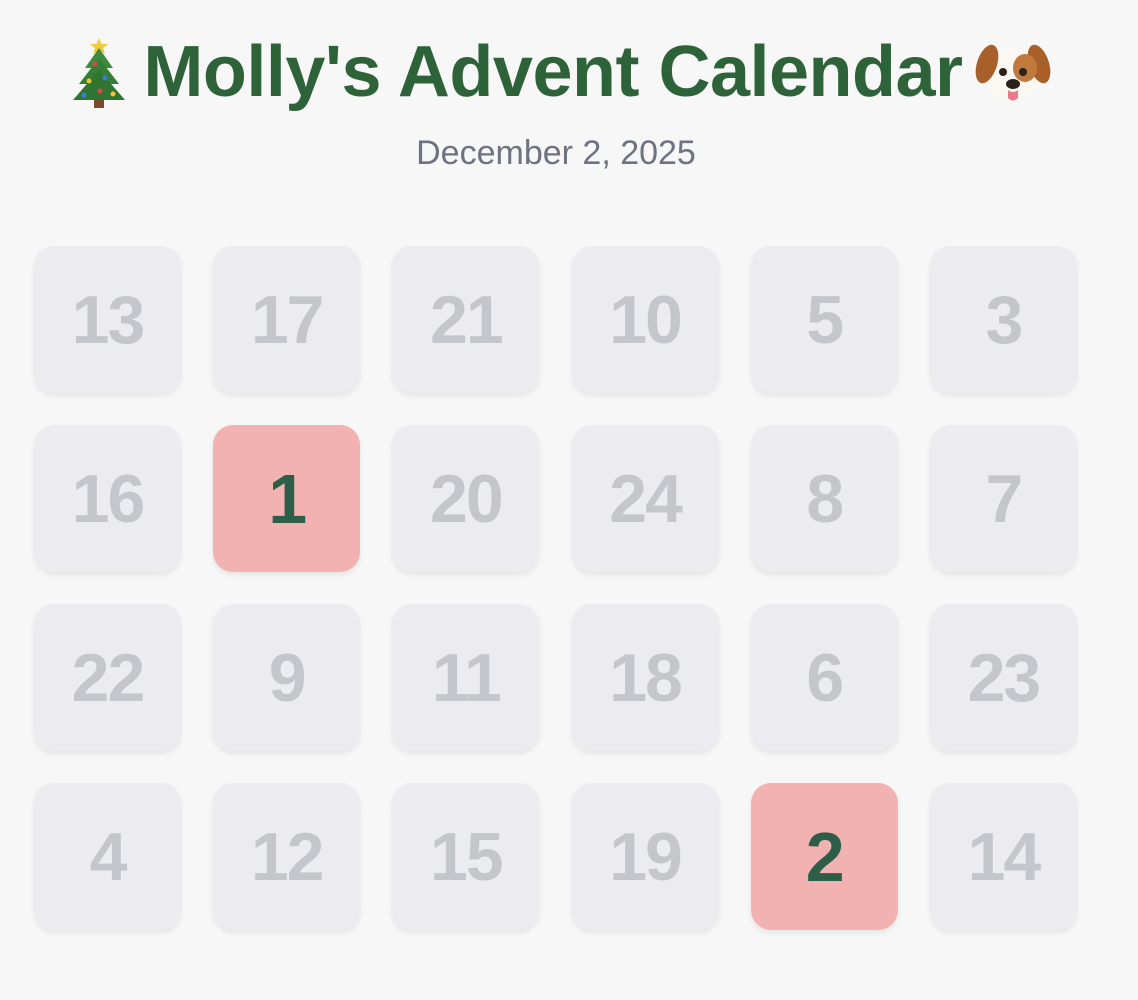  Describe the element at coordinates (1003, 498) in the screenshot. I see `calendar-door: 7` at that location.